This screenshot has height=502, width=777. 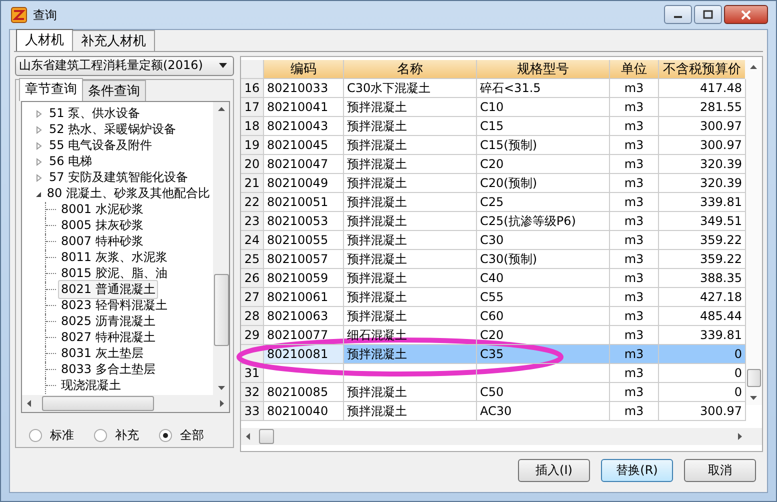 What do you see at coordinates (114, 90) in the screenshot?
I see `tab: 条件查询` at bounding box center [114, 90].